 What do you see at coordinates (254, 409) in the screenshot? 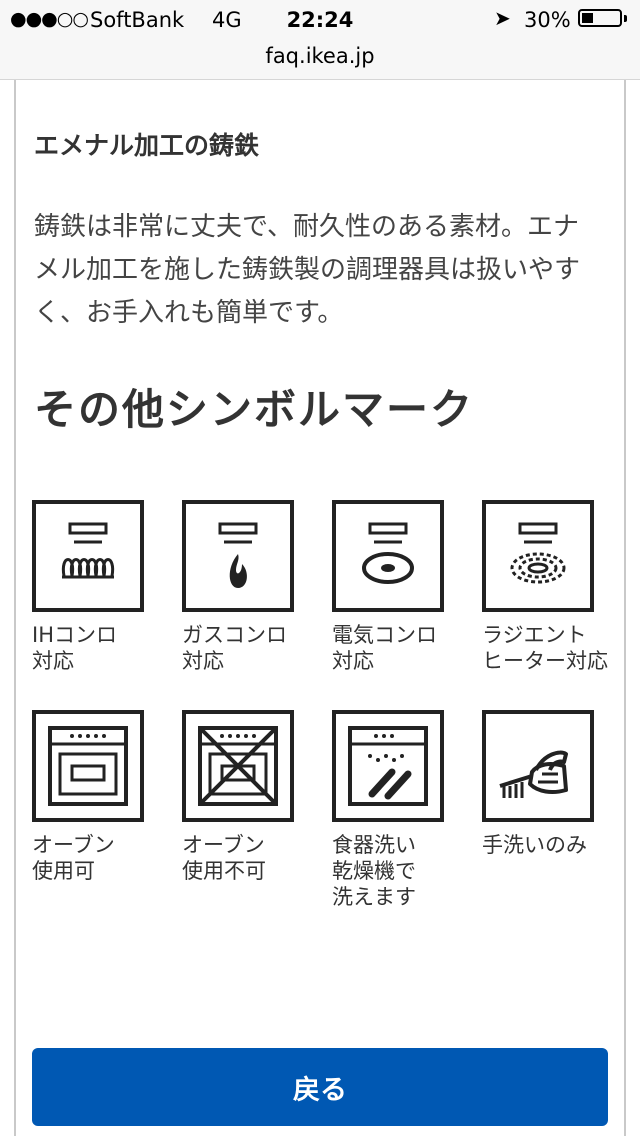
I see `symbols-heading: その他シンボルマーク` at bounding box center [254, 409].